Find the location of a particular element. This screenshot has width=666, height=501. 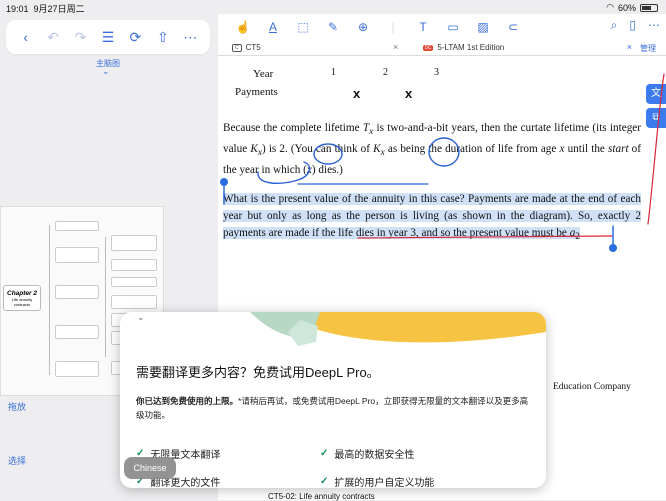

status-right: ◠ 60% is located at coordinates (632, 7).